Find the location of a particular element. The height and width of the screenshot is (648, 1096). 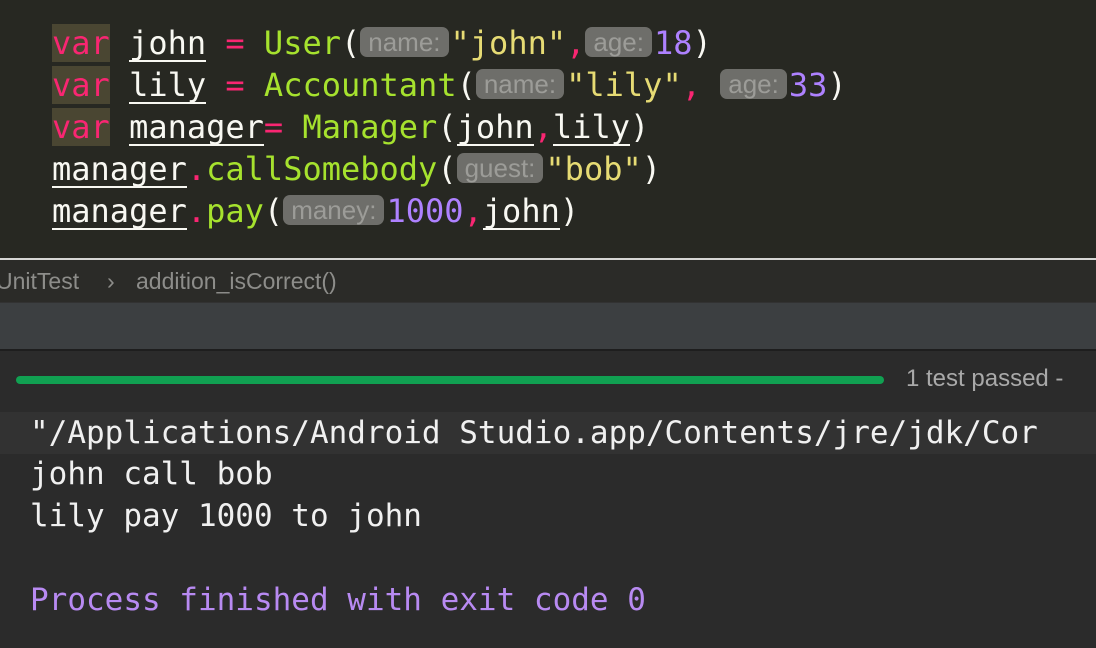

code-line-3: var manager= Manager(john,lily) is located at coordinates (350, 127).